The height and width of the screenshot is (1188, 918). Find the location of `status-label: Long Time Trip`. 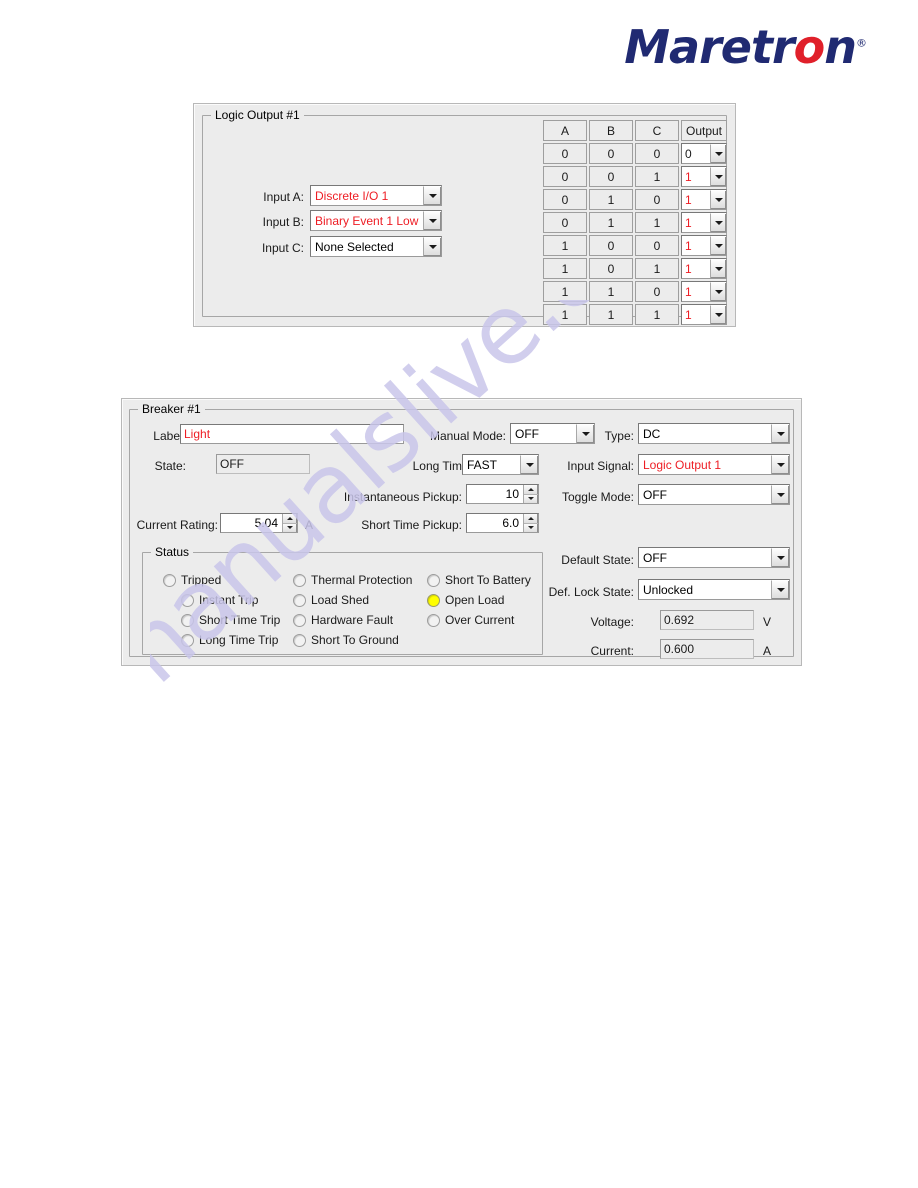

status-label: Long Time Trip is located at coordinates (239, 640).